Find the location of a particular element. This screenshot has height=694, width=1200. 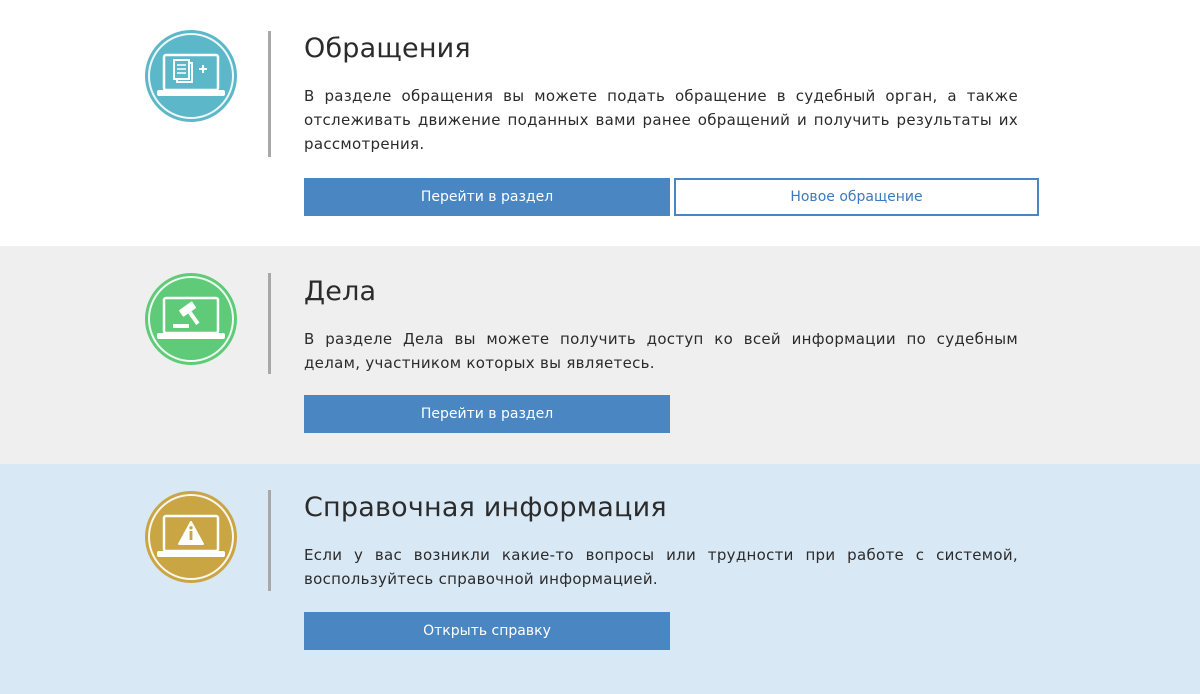

gavel-laptop-icon is located at coordinates (191, 319).